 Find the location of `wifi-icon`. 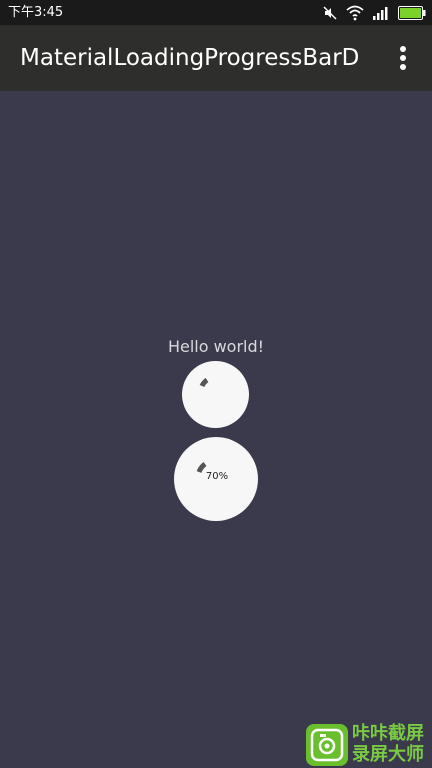

wifi-icon is located at coordinates (355, 12).